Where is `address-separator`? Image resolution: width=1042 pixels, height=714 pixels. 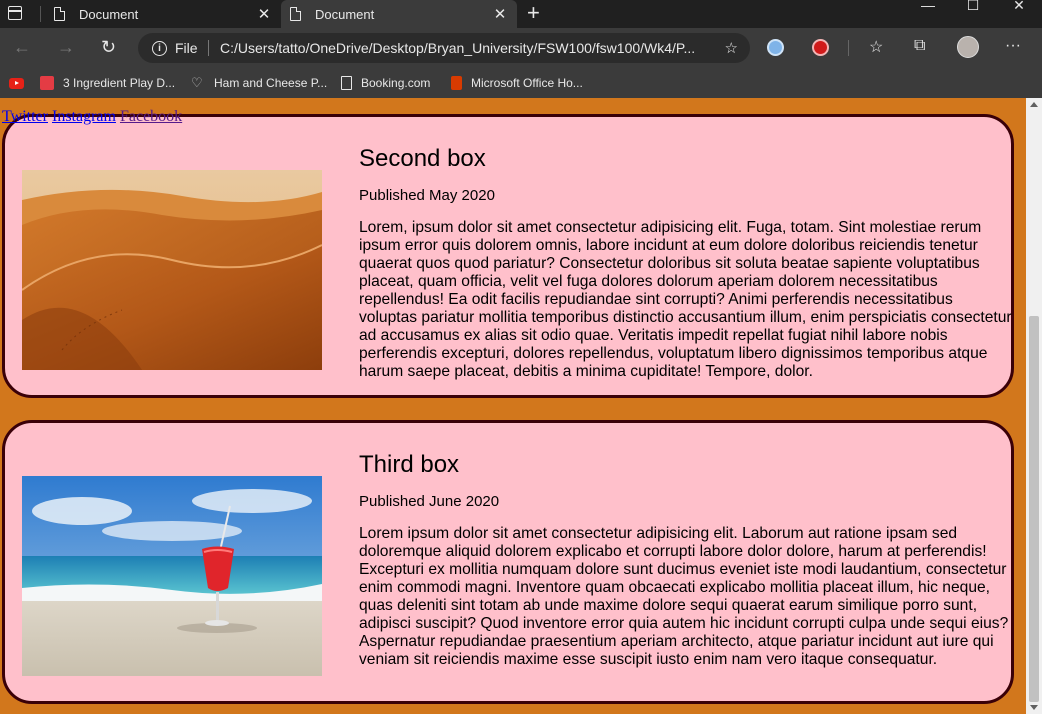 address-separator is located at coordinates (208, 48).